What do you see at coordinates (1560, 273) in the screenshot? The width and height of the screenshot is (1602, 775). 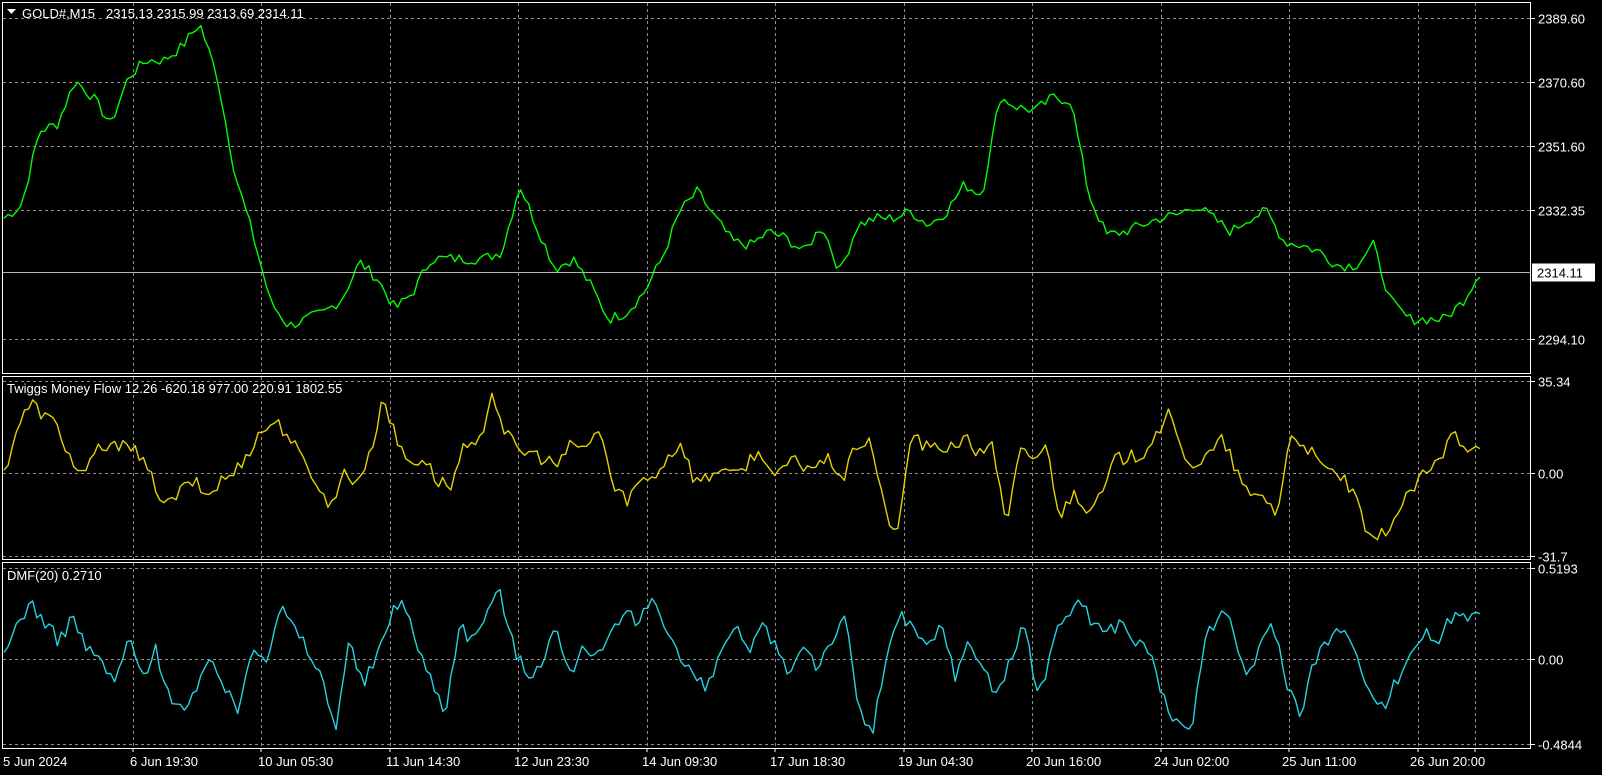 I see `current-price-label: 2314.11` at bounding box center [1560, 273].